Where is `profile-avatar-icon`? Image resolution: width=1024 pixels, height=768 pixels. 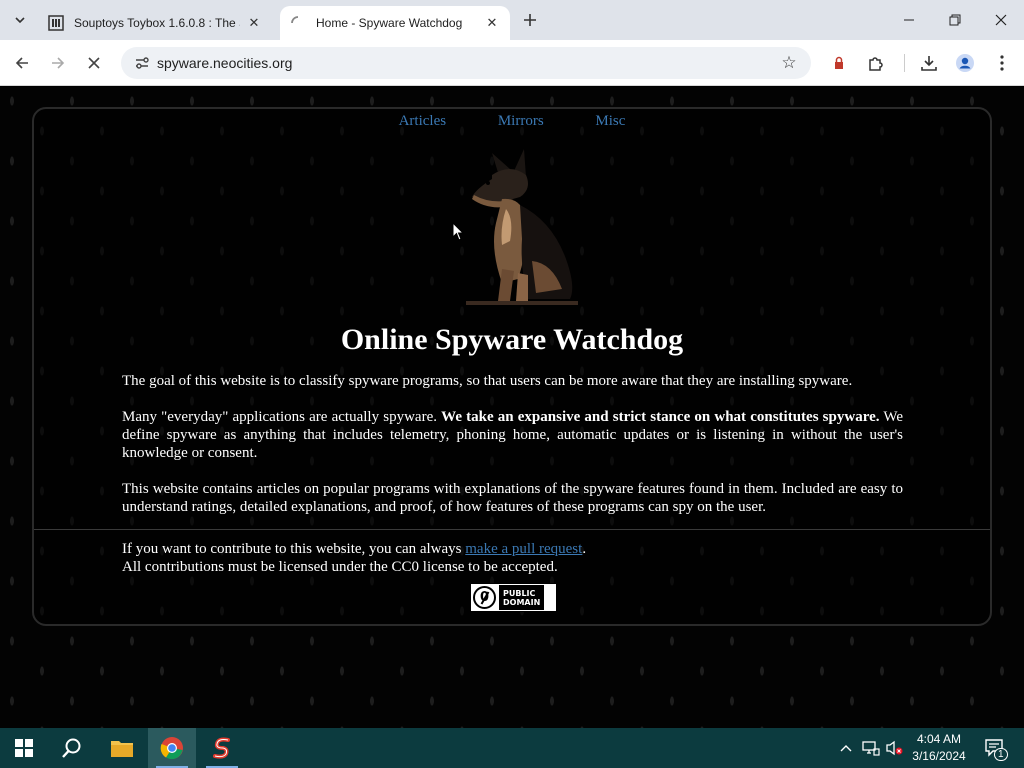
profile-avatar-icon is located at coordinates (965, 63).